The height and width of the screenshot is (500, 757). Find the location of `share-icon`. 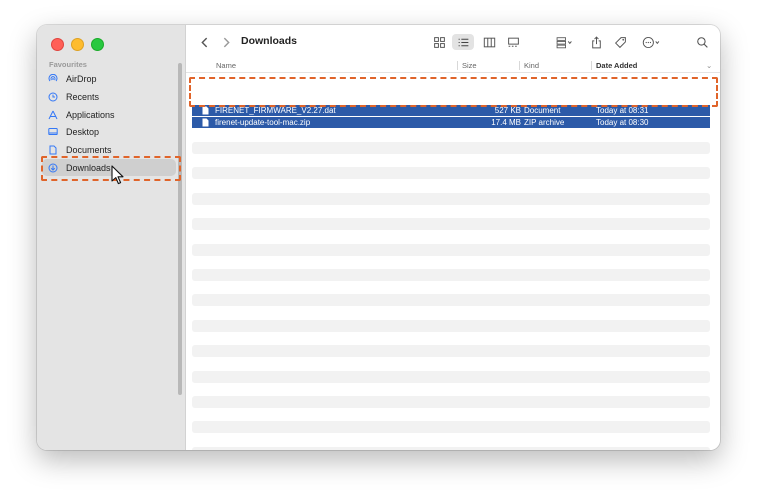

share-icon is located at coordinates (596, 41).